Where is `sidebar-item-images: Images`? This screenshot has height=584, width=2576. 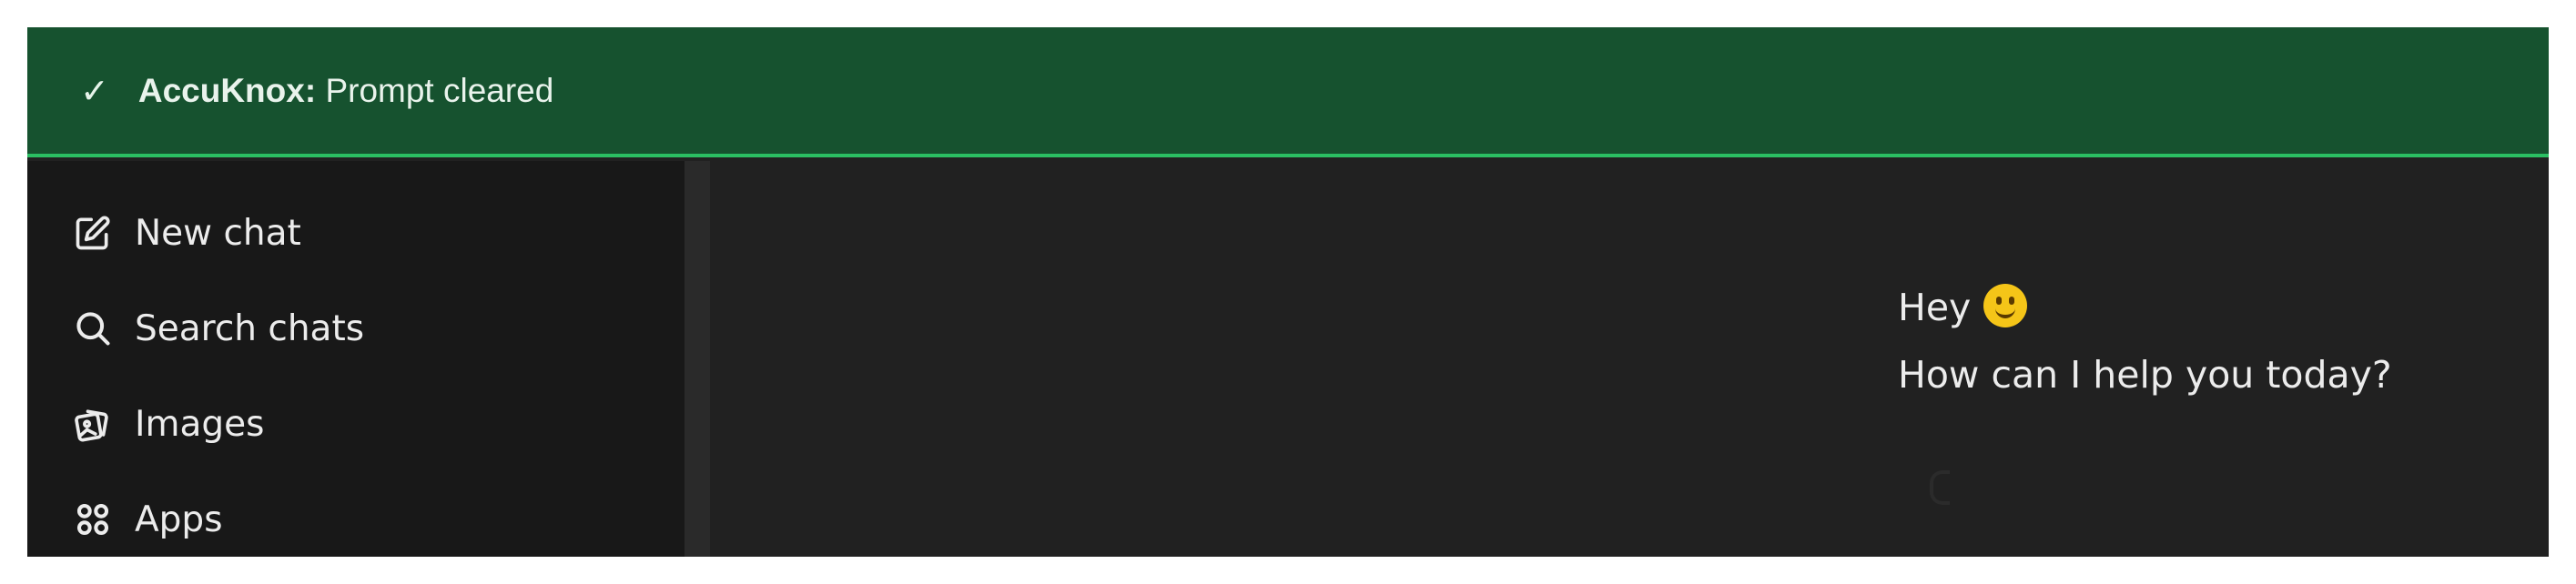 sidebar-item-images: Images is located at coordinates (168, 424).